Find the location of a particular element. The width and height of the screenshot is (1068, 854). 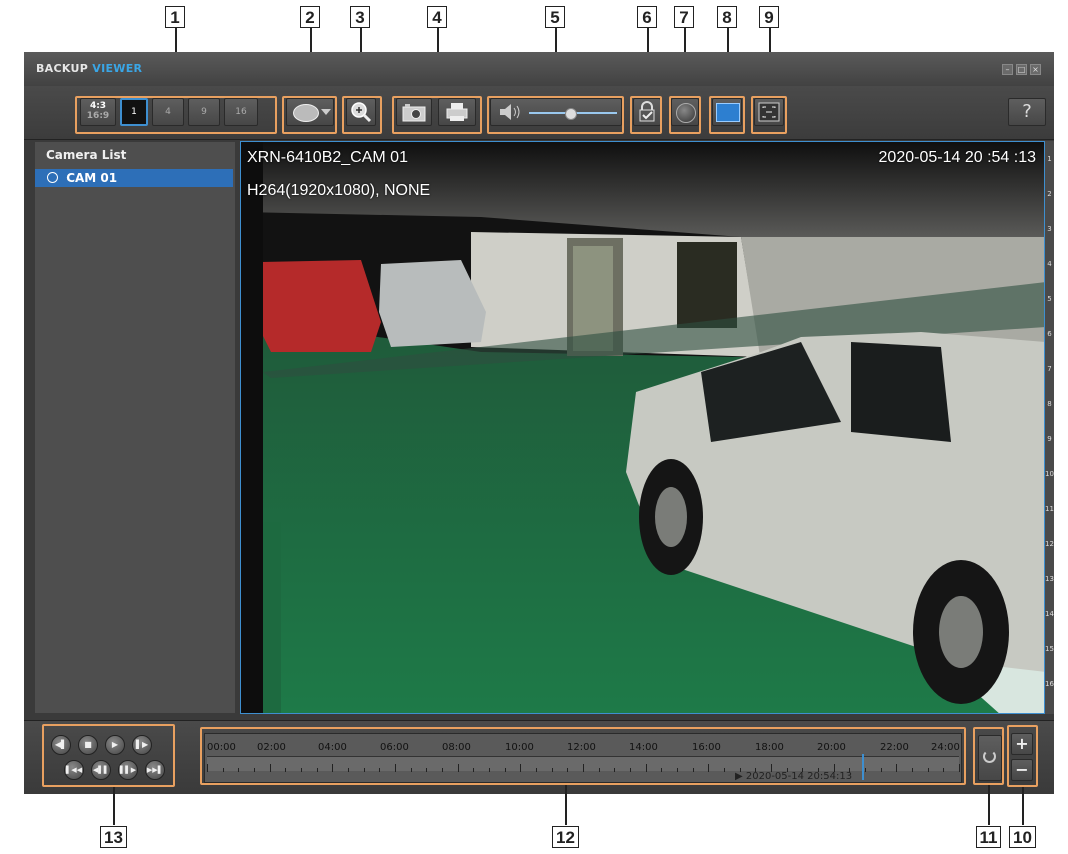

callout-11: 11 is located at coordinates (988, 837).